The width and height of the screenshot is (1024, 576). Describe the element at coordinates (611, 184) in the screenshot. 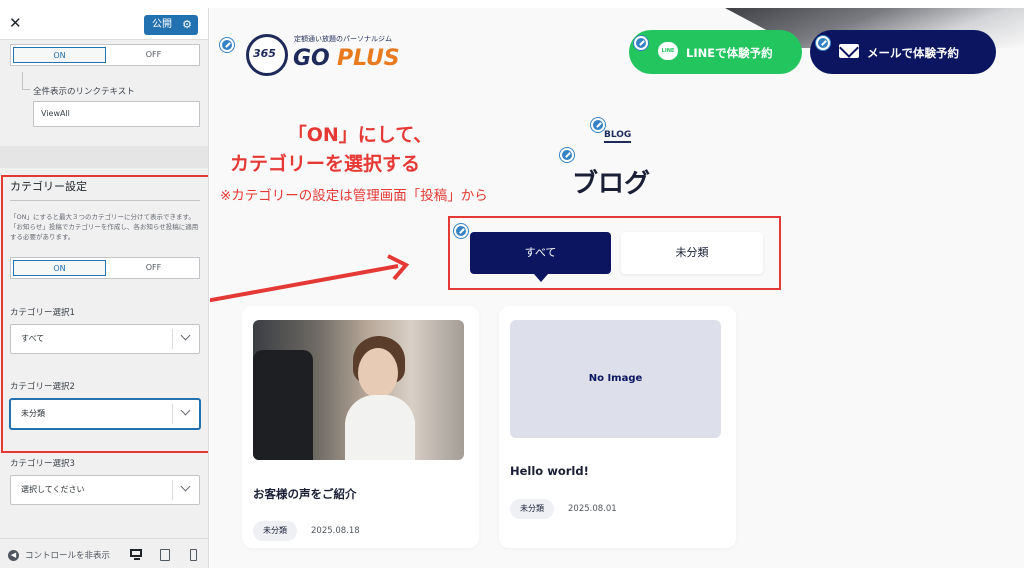

I see `section-title: ブログ` at that location.